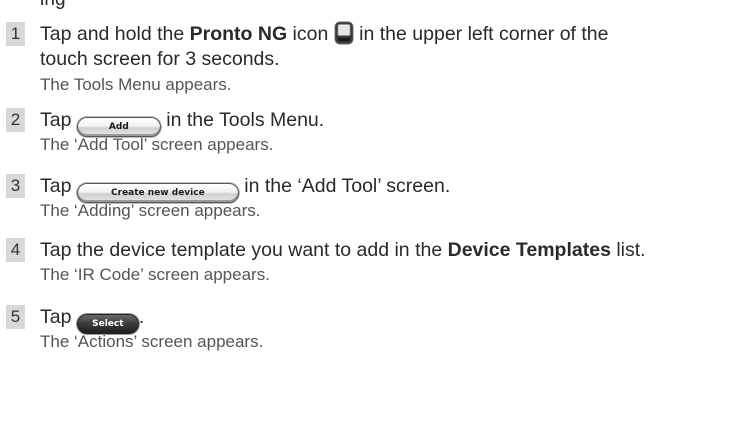 Image resolution: width=748 pixels, height=427 pixels. Describe the element at coordinates (150, 210) in the screenshot. I see `step-result: The ‘Adding’ screen appears.` at that location.